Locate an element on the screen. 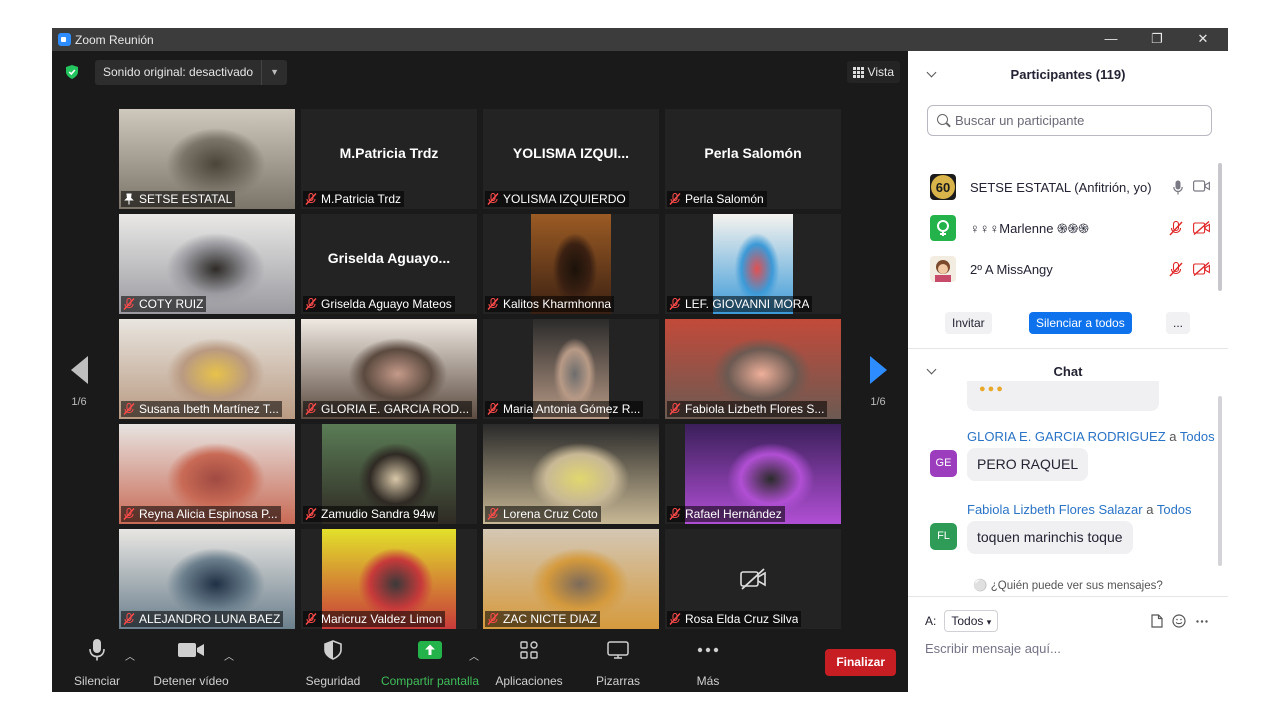 The width and height of the screenshot is (1280, 720). video-tile: ZAC NICTE DIAZ is located at coordinates (571, 579).